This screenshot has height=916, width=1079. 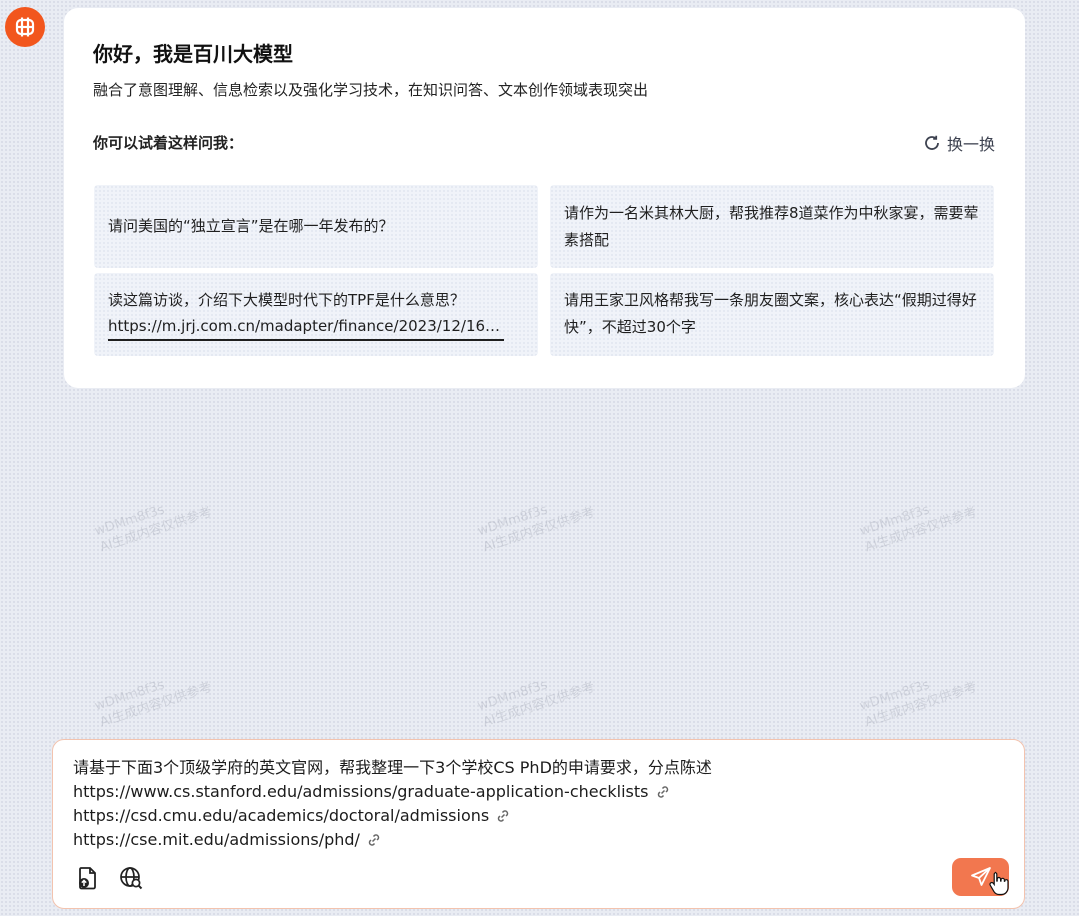 What do you see at coordinates (999, 885) in the screenshot?
I see `hand-cursor-icon` at bounding box center [999, 885].